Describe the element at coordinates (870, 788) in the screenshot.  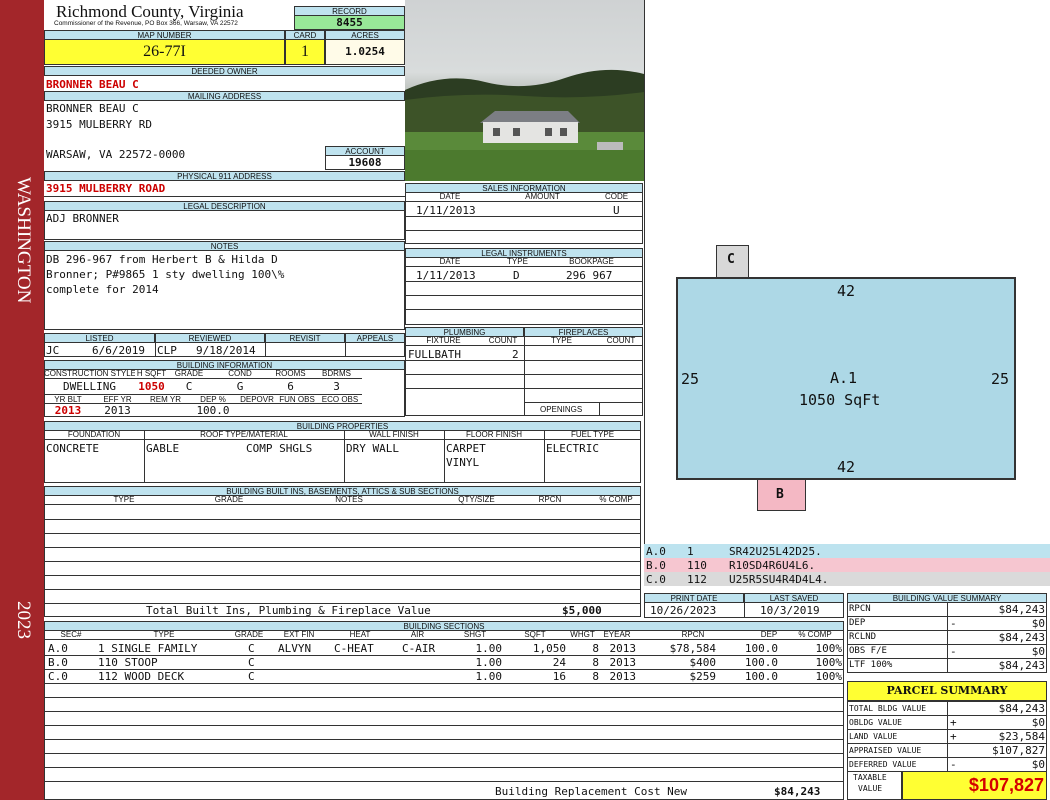
I see `taxable-label-2: VALUE` at that location.